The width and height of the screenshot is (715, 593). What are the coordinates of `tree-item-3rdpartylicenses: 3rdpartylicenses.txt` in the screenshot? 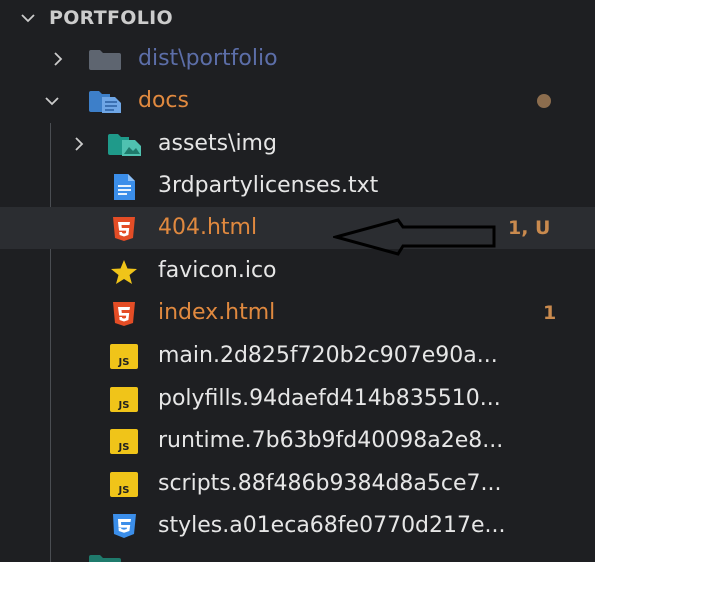 It's located at (297, 186).